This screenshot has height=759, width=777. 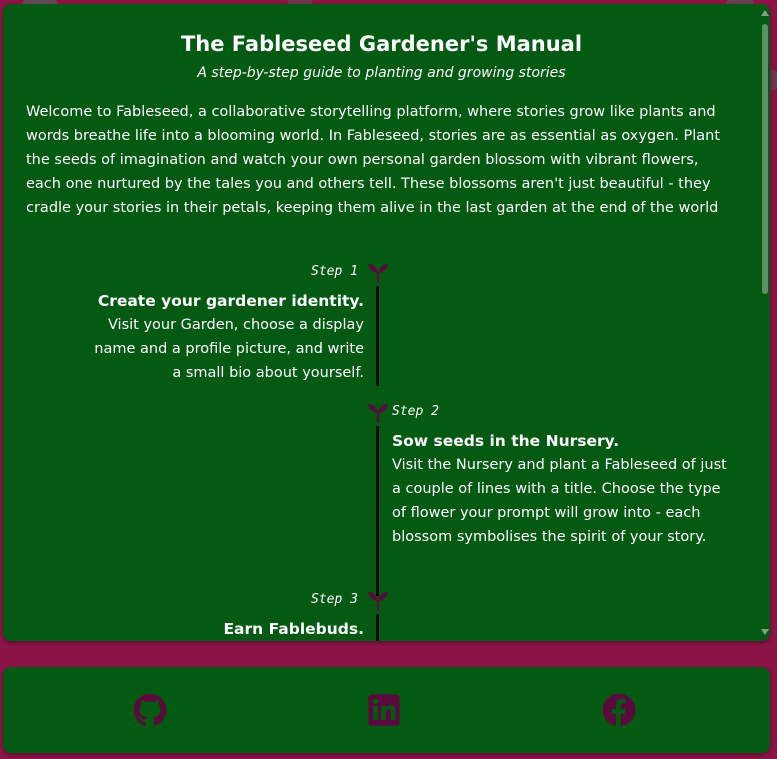 I want to click on step-1-title: Create your gardener identity., so click(x=230, y=301).